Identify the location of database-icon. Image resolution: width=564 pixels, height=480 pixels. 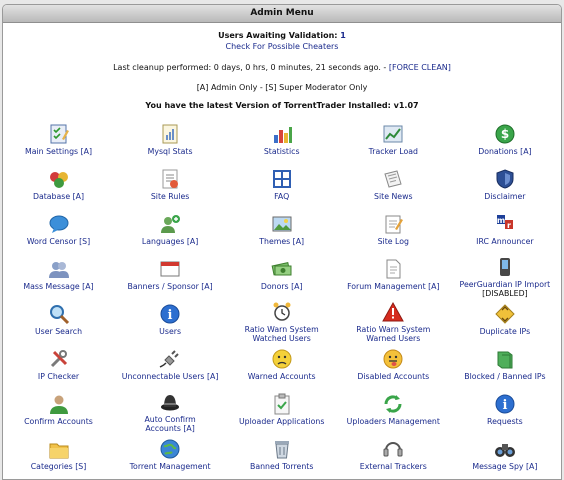
(58, 179).